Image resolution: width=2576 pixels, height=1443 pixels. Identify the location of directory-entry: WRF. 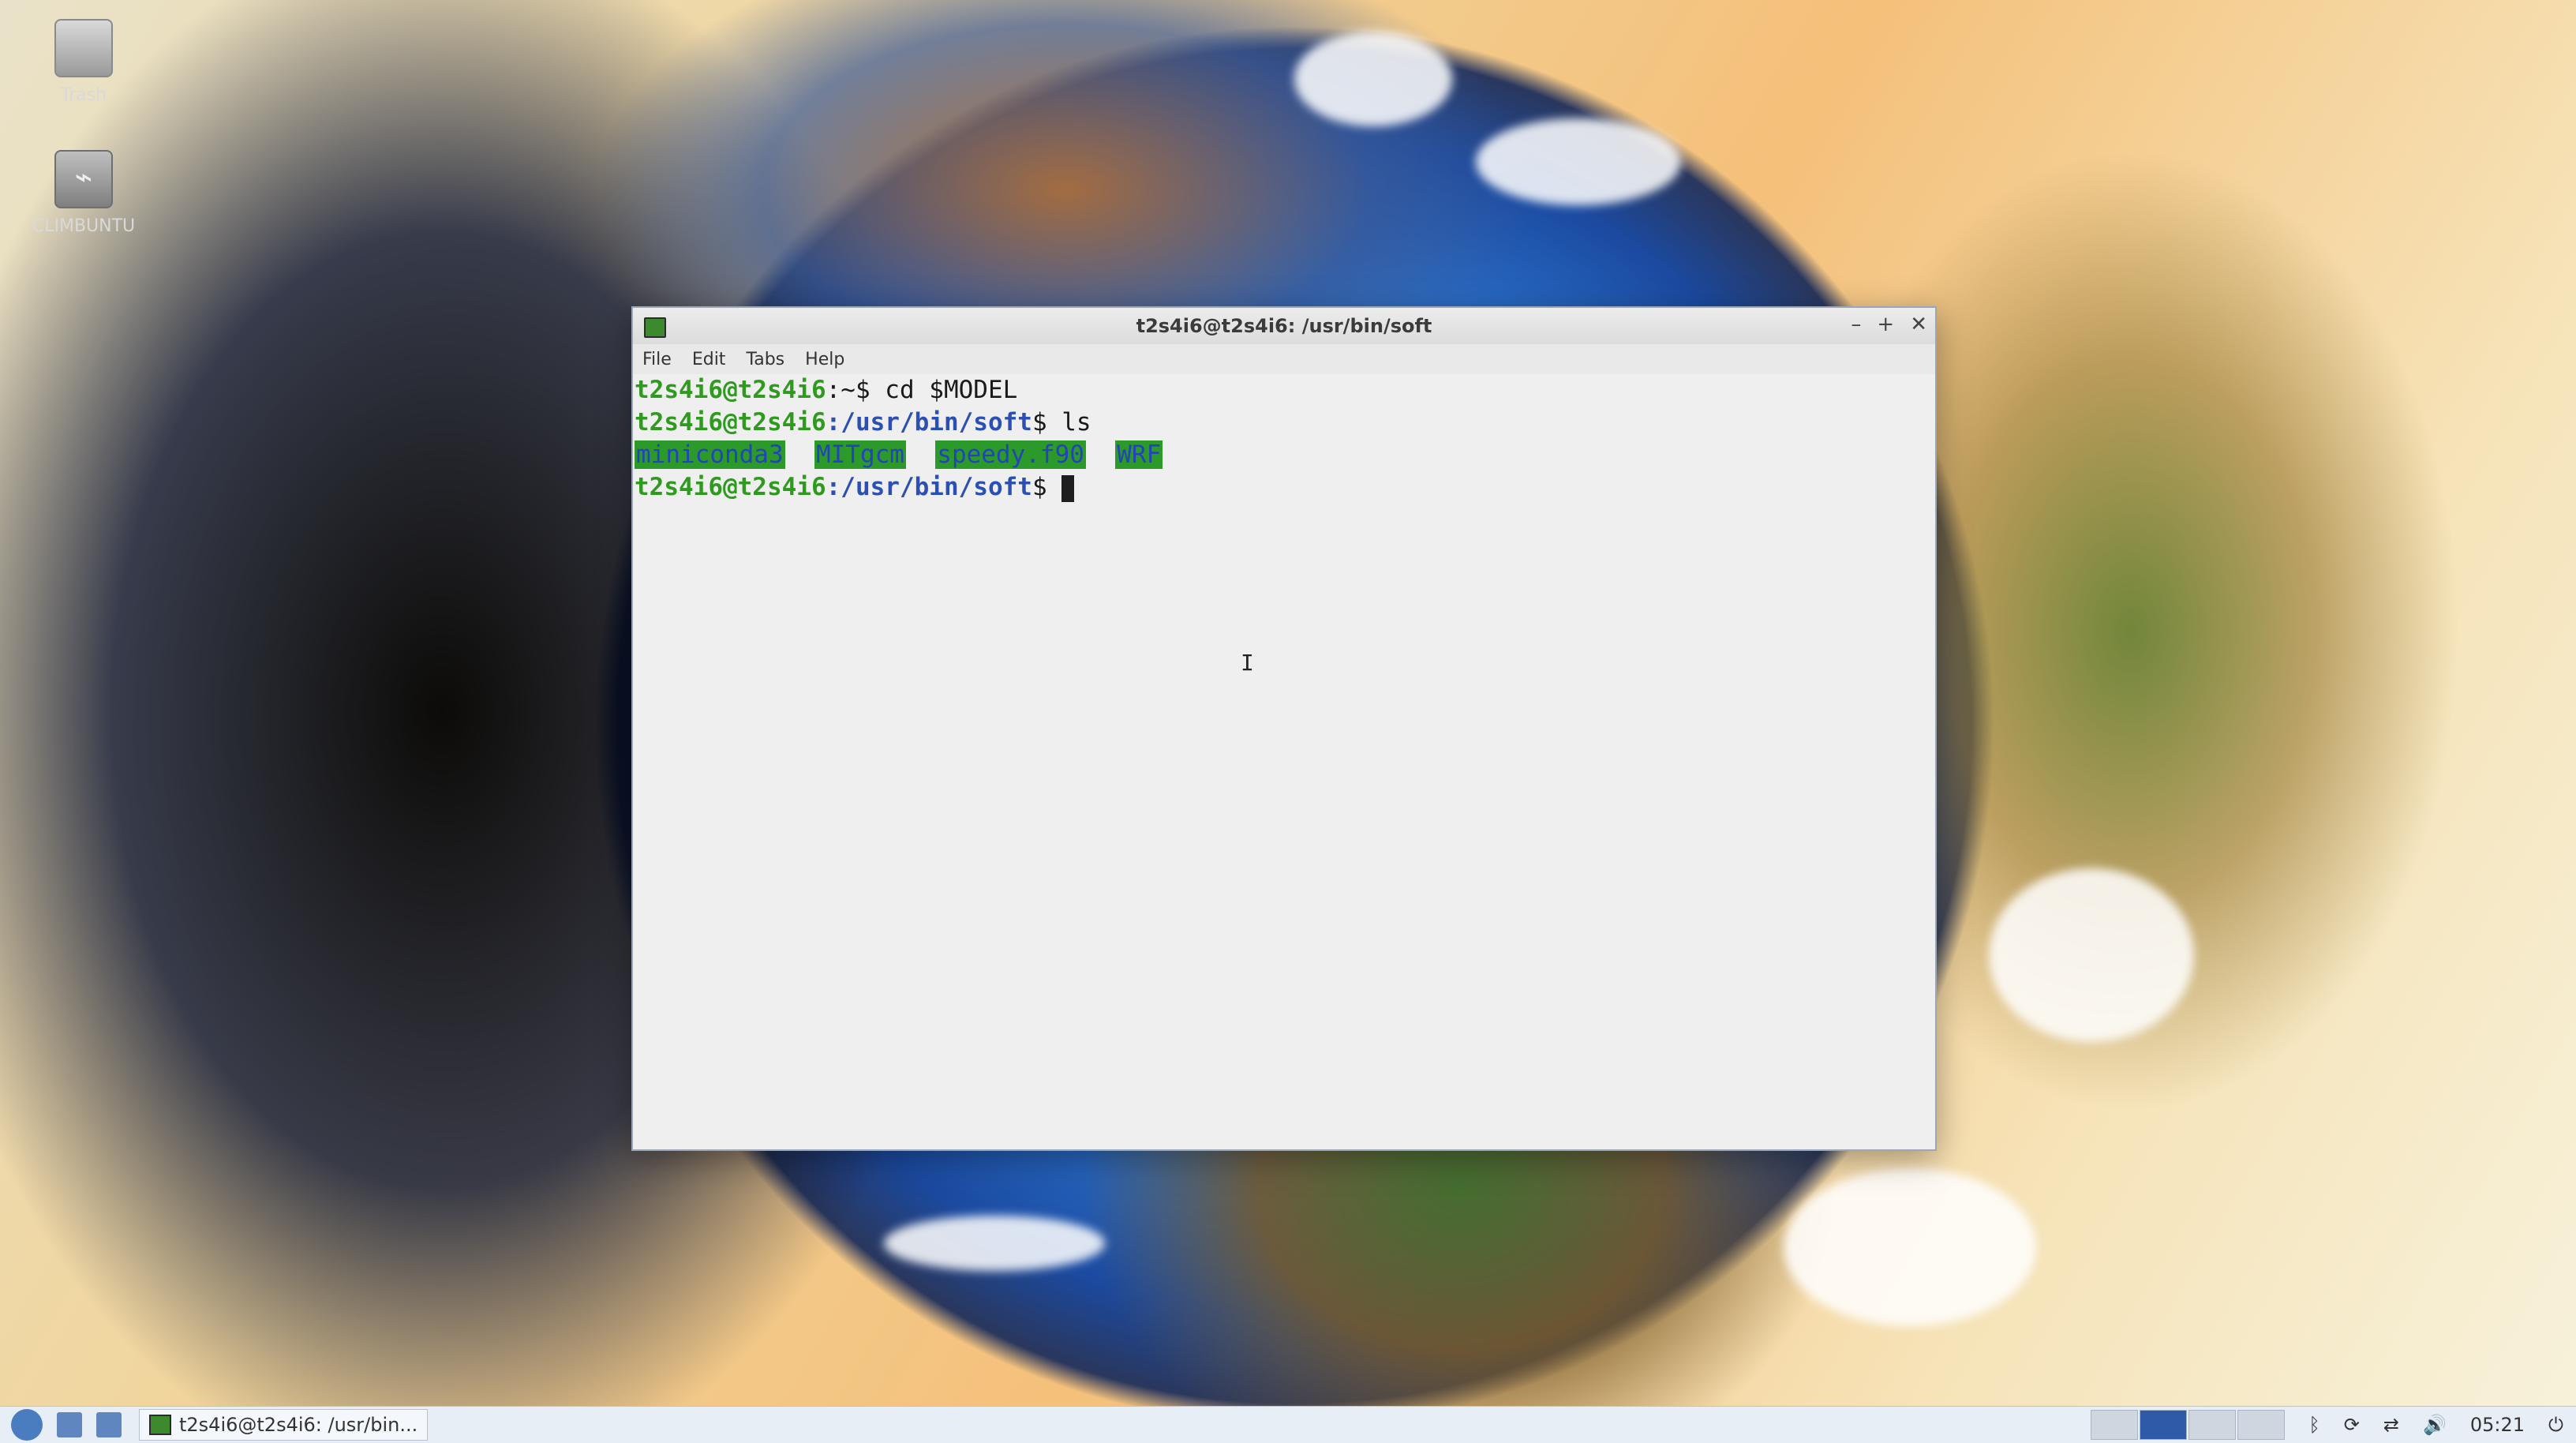
(1139, 454).